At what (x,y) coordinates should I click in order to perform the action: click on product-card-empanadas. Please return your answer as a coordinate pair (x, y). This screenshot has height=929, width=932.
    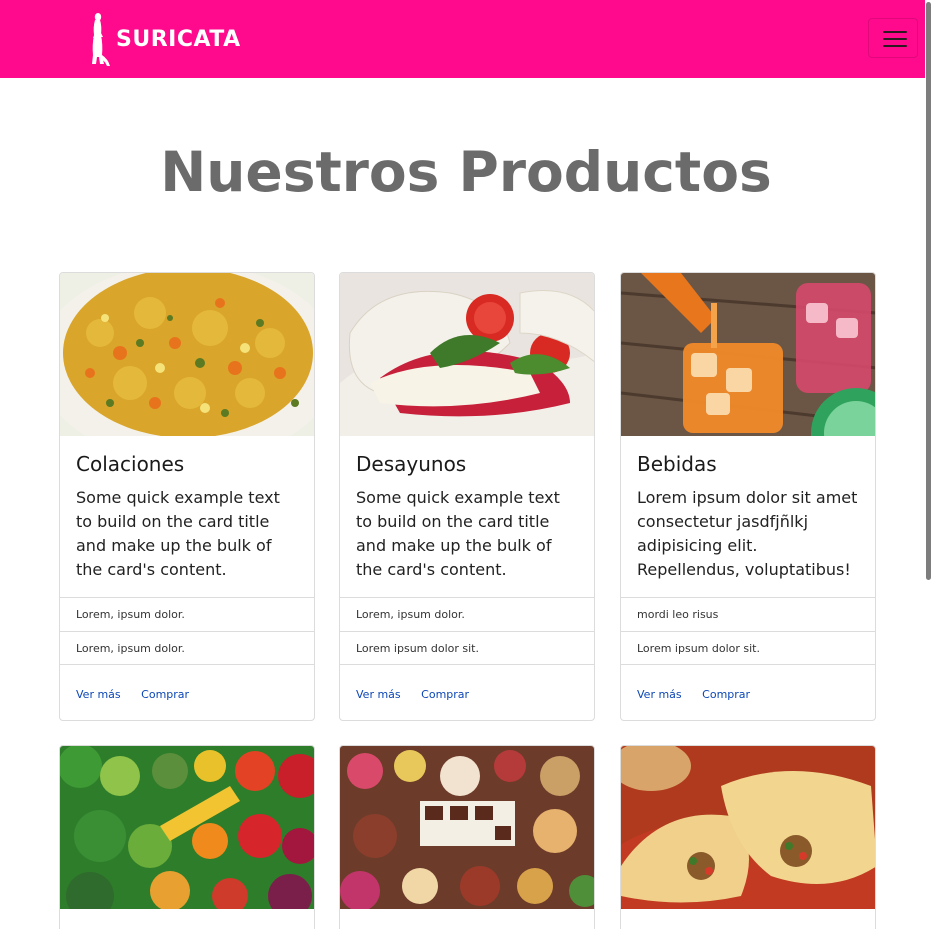
    Looking at the image, I should click on (748, 837).